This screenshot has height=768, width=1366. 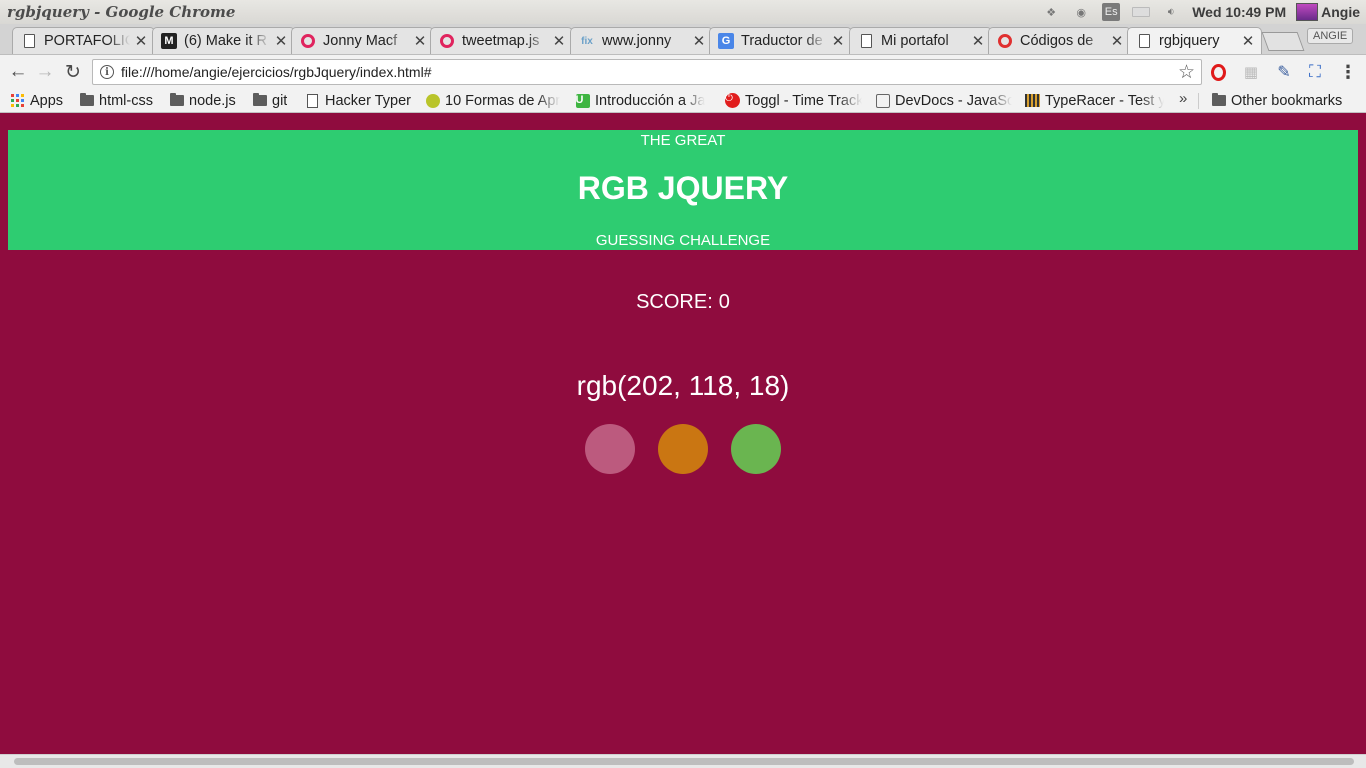 I want to click on toggl-icon: ⏻, so click(x=732, y=100).